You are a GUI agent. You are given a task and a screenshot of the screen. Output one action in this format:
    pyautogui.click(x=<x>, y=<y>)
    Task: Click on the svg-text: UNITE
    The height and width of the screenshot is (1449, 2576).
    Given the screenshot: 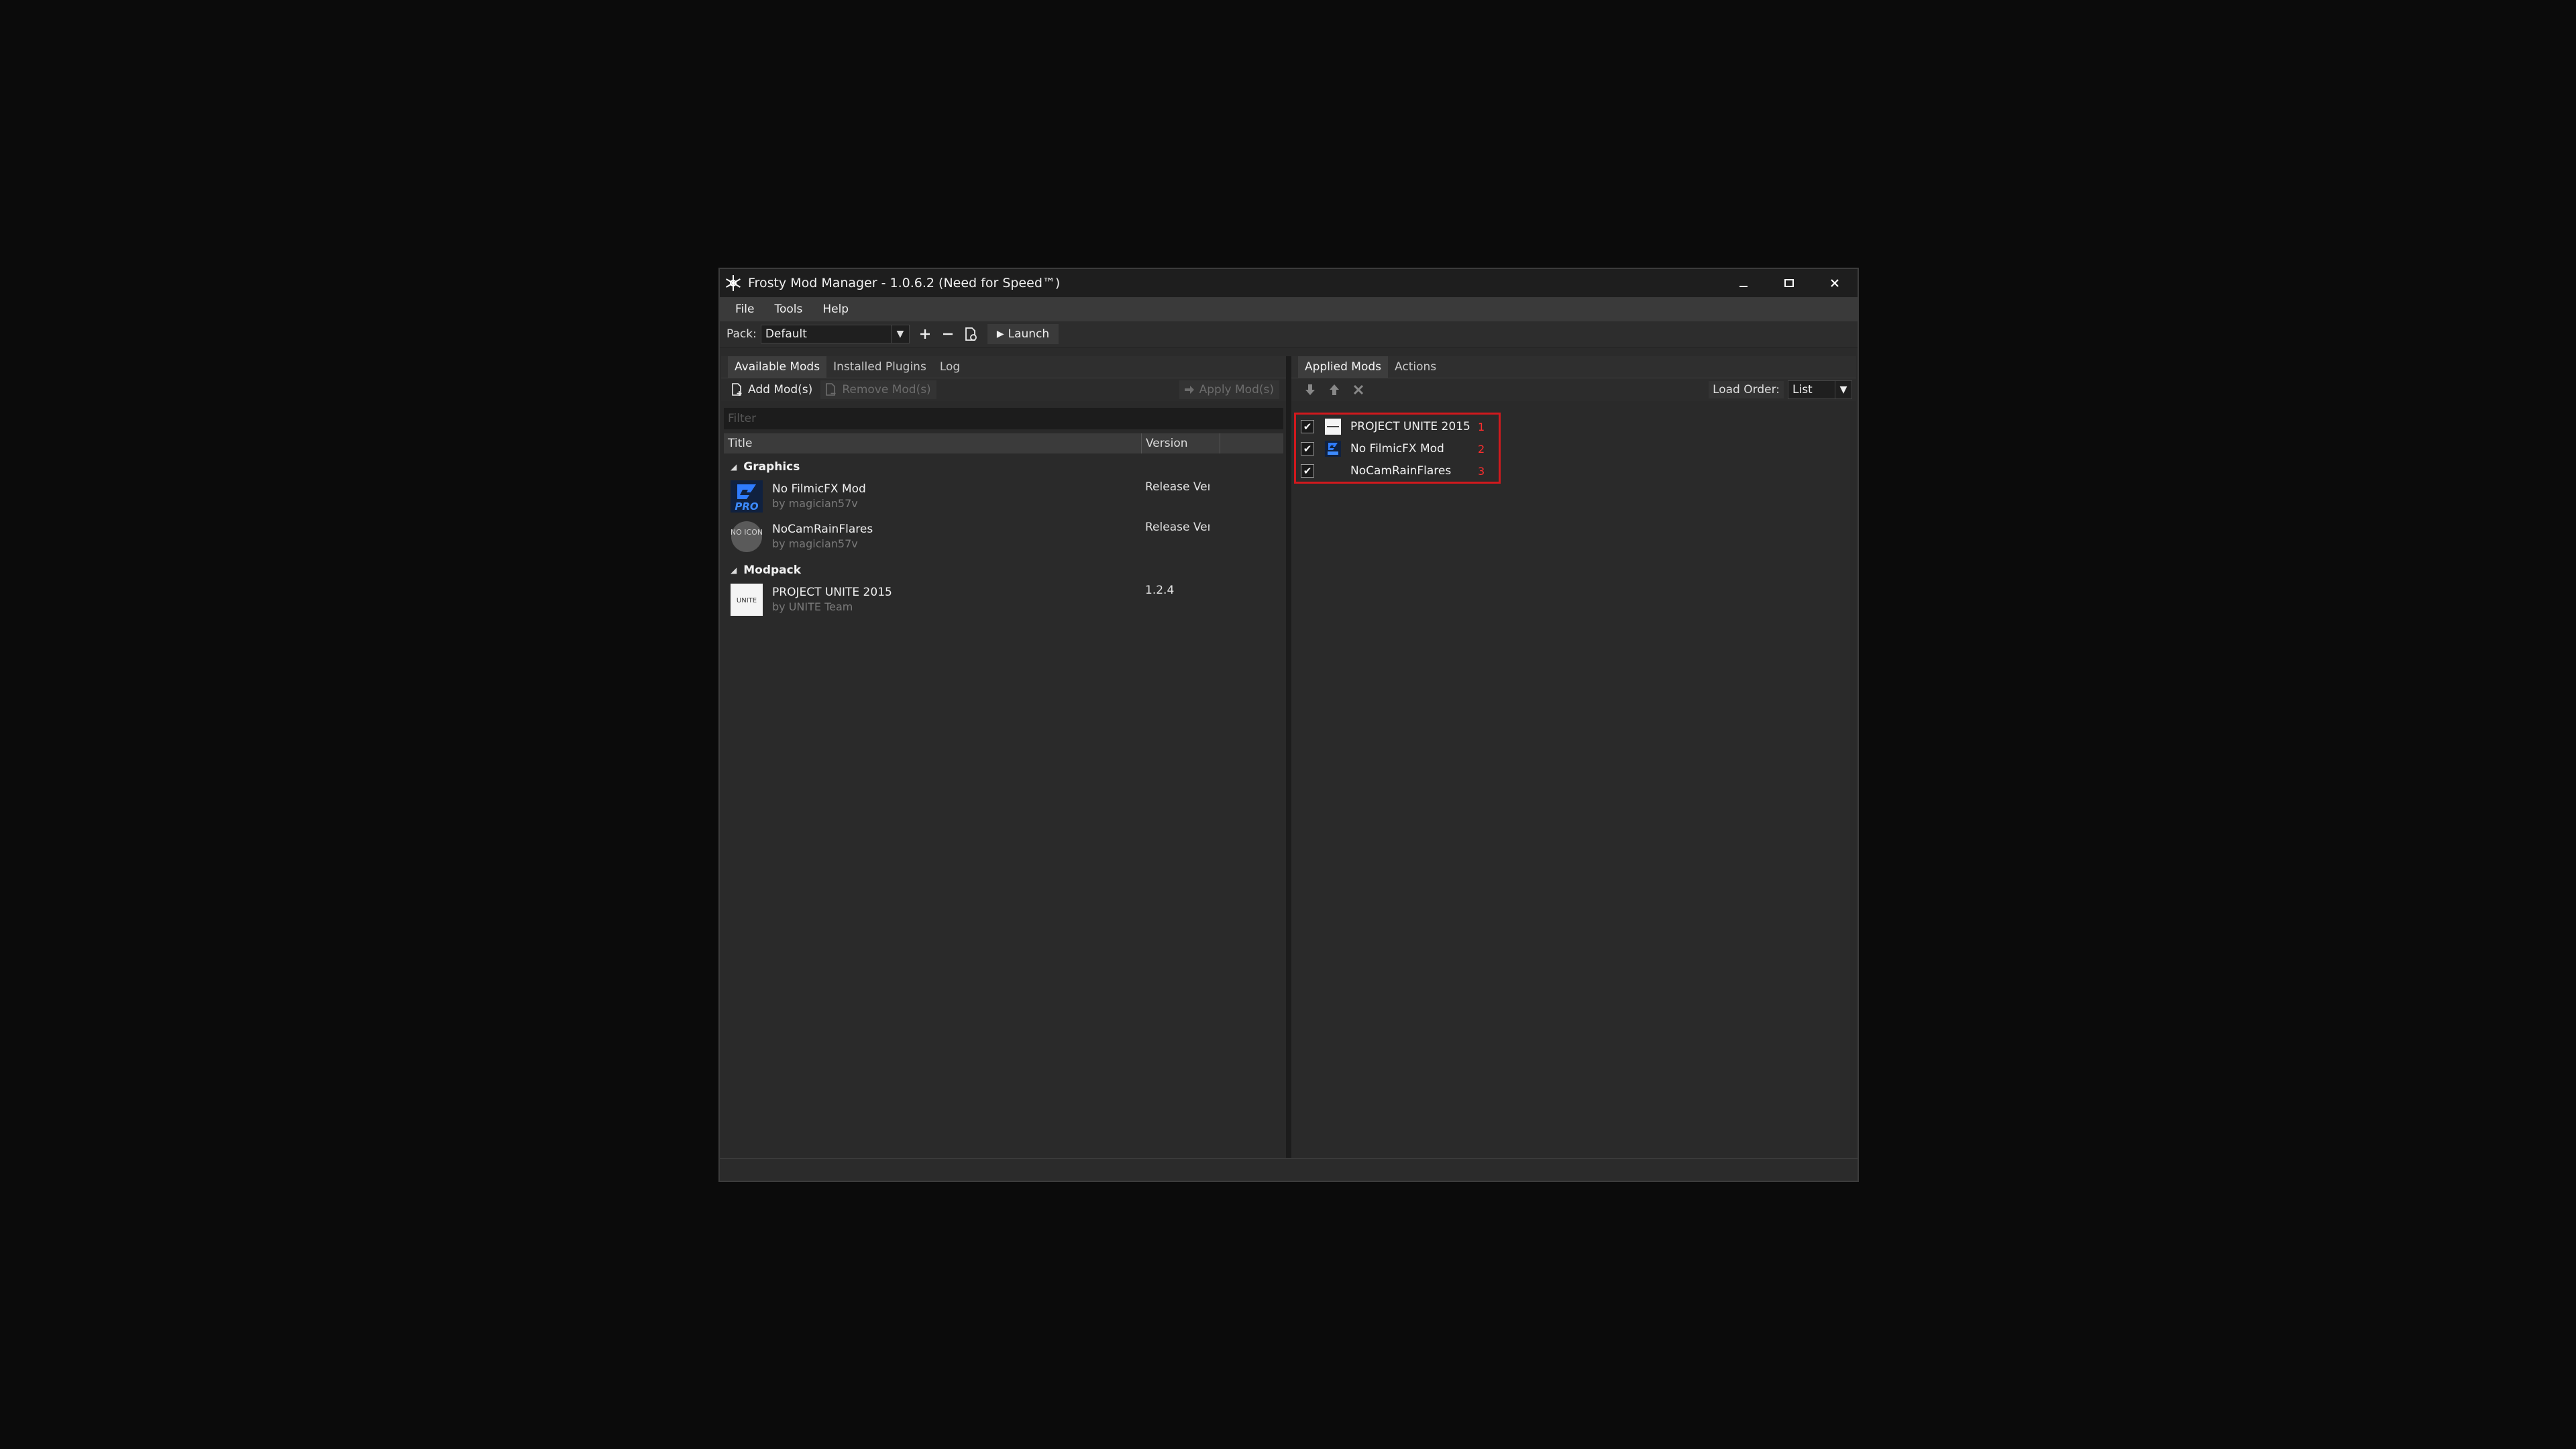 What is the action you would take?
    pyautogui.click(x=747, y=600)
    